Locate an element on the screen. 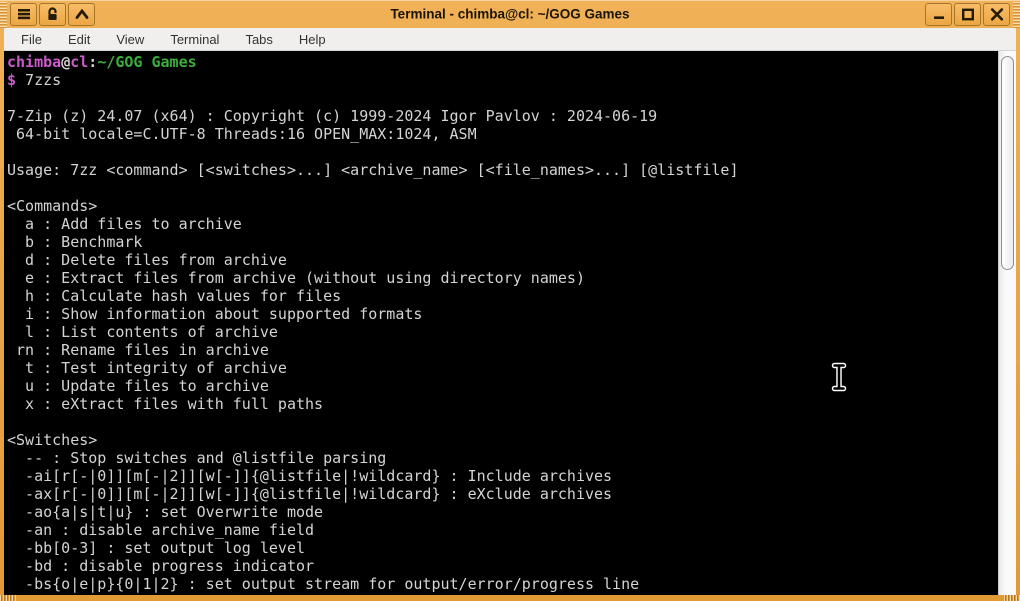  unlock-icon is located at coordinates (52, 14).